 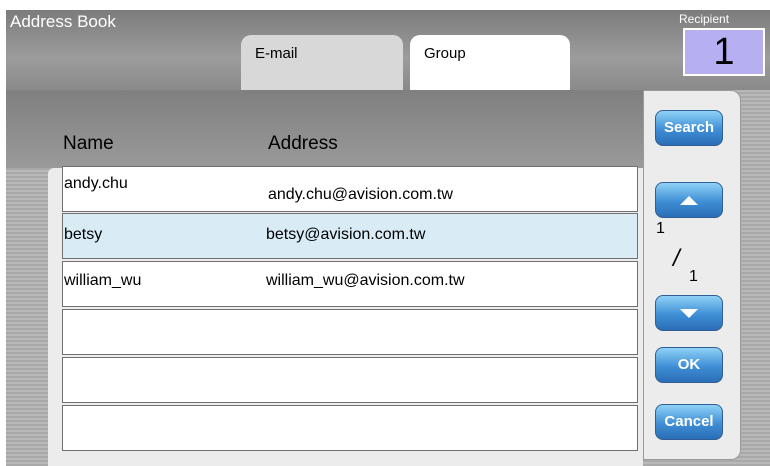 What do you see at coordinates (490, 62) in the screenshot?
I see `tab-group: Group` at bounding box center [490, 62].